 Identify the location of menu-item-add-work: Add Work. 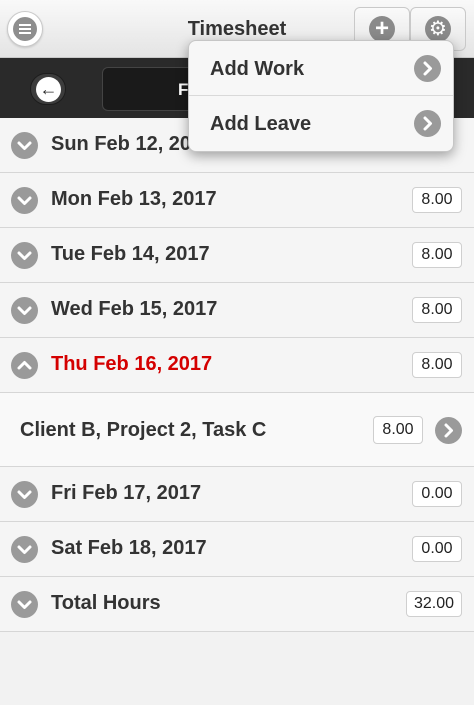
(321, 68).